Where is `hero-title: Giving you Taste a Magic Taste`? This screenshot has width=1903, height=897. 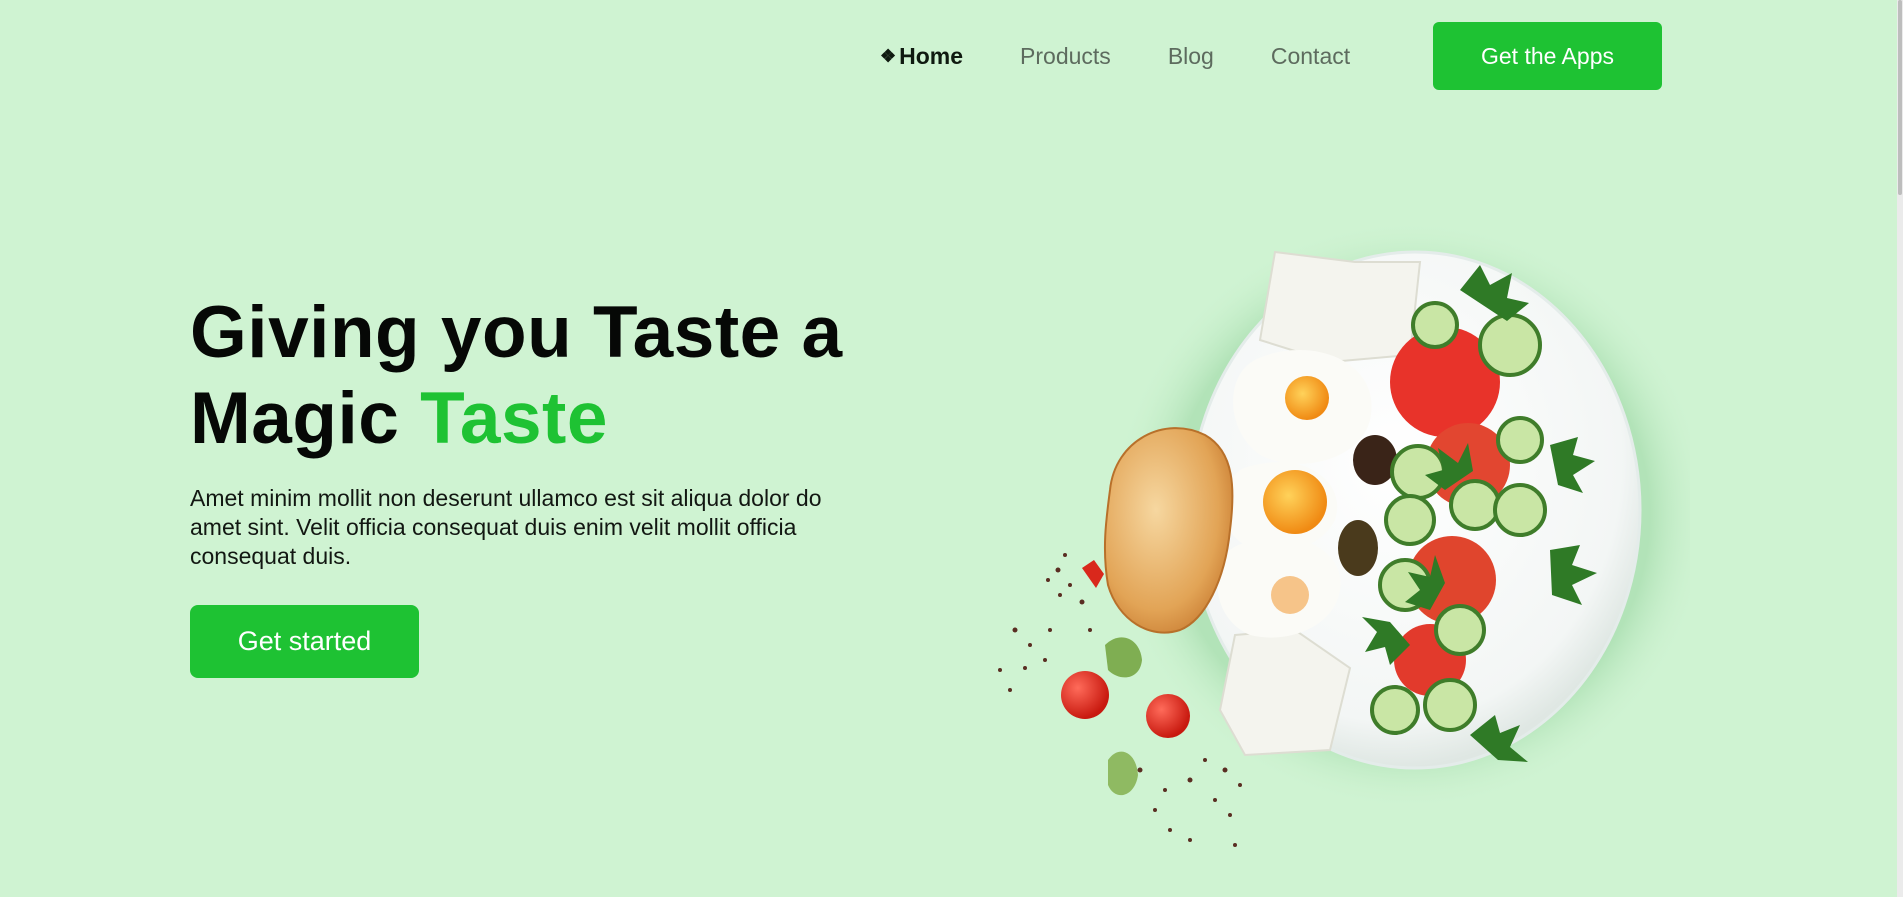
hero-title: Giving you Taste a Magic Taste is located at coordinates (530, 376).